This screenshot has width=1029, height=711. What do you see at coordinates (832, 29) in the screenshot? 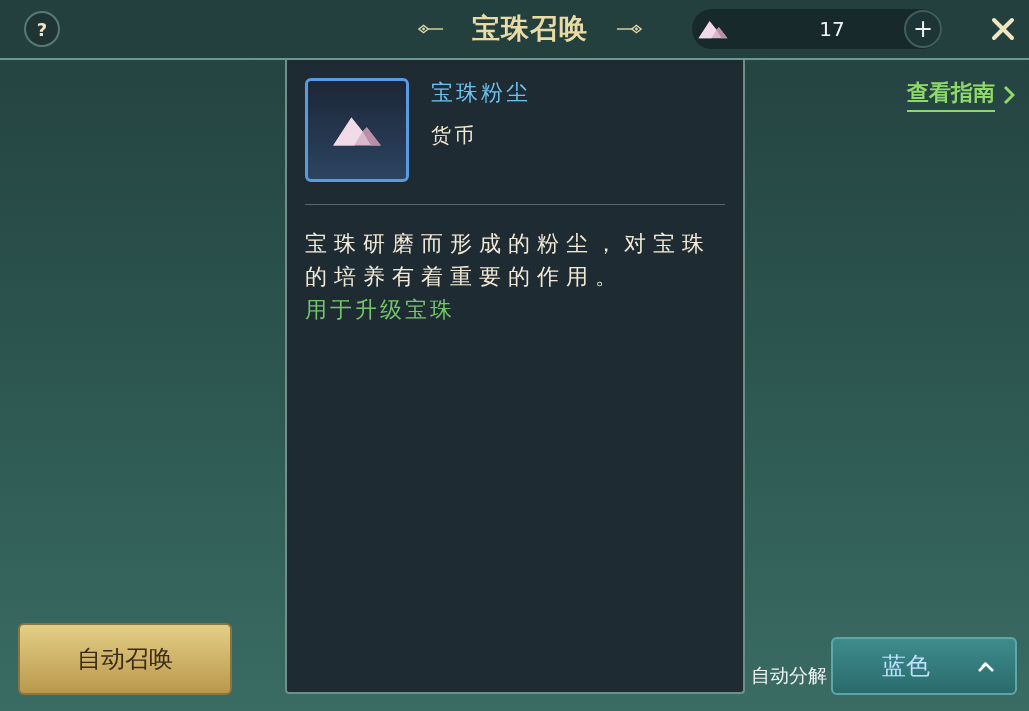
I see `currency-amount: 17` at bounding box center [832, 29].